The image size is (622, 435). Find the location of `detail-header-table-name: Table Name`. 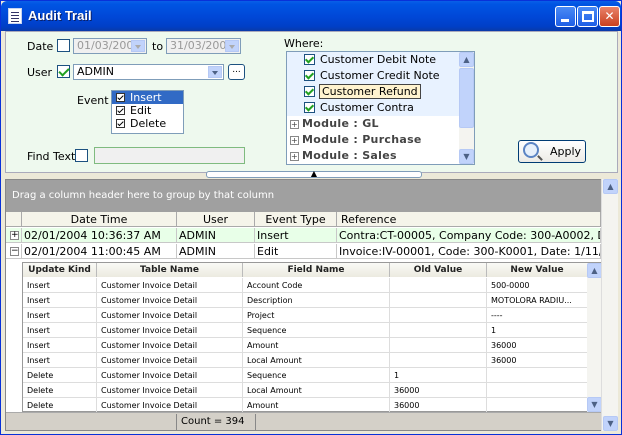

detail-header-table-name: Table Name is located at coordinates (170, 270).